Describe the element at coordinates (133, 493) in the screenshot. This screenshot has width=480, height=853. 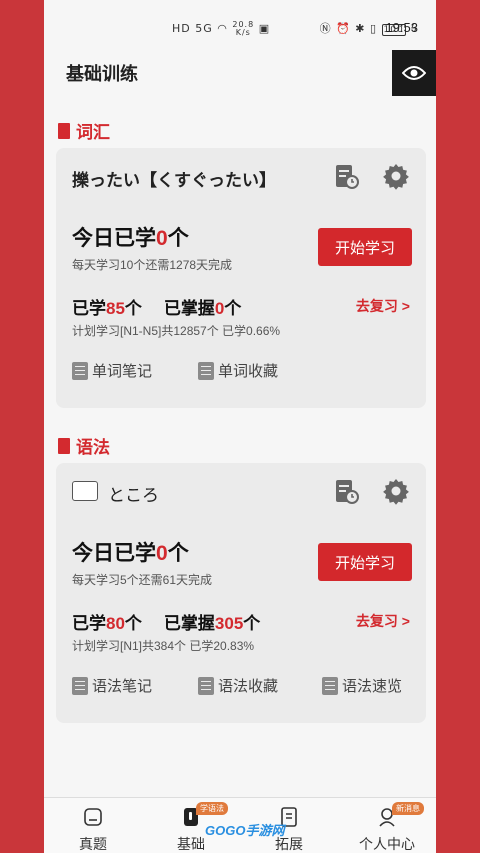
I see `current-grammar: ところ` at that location.